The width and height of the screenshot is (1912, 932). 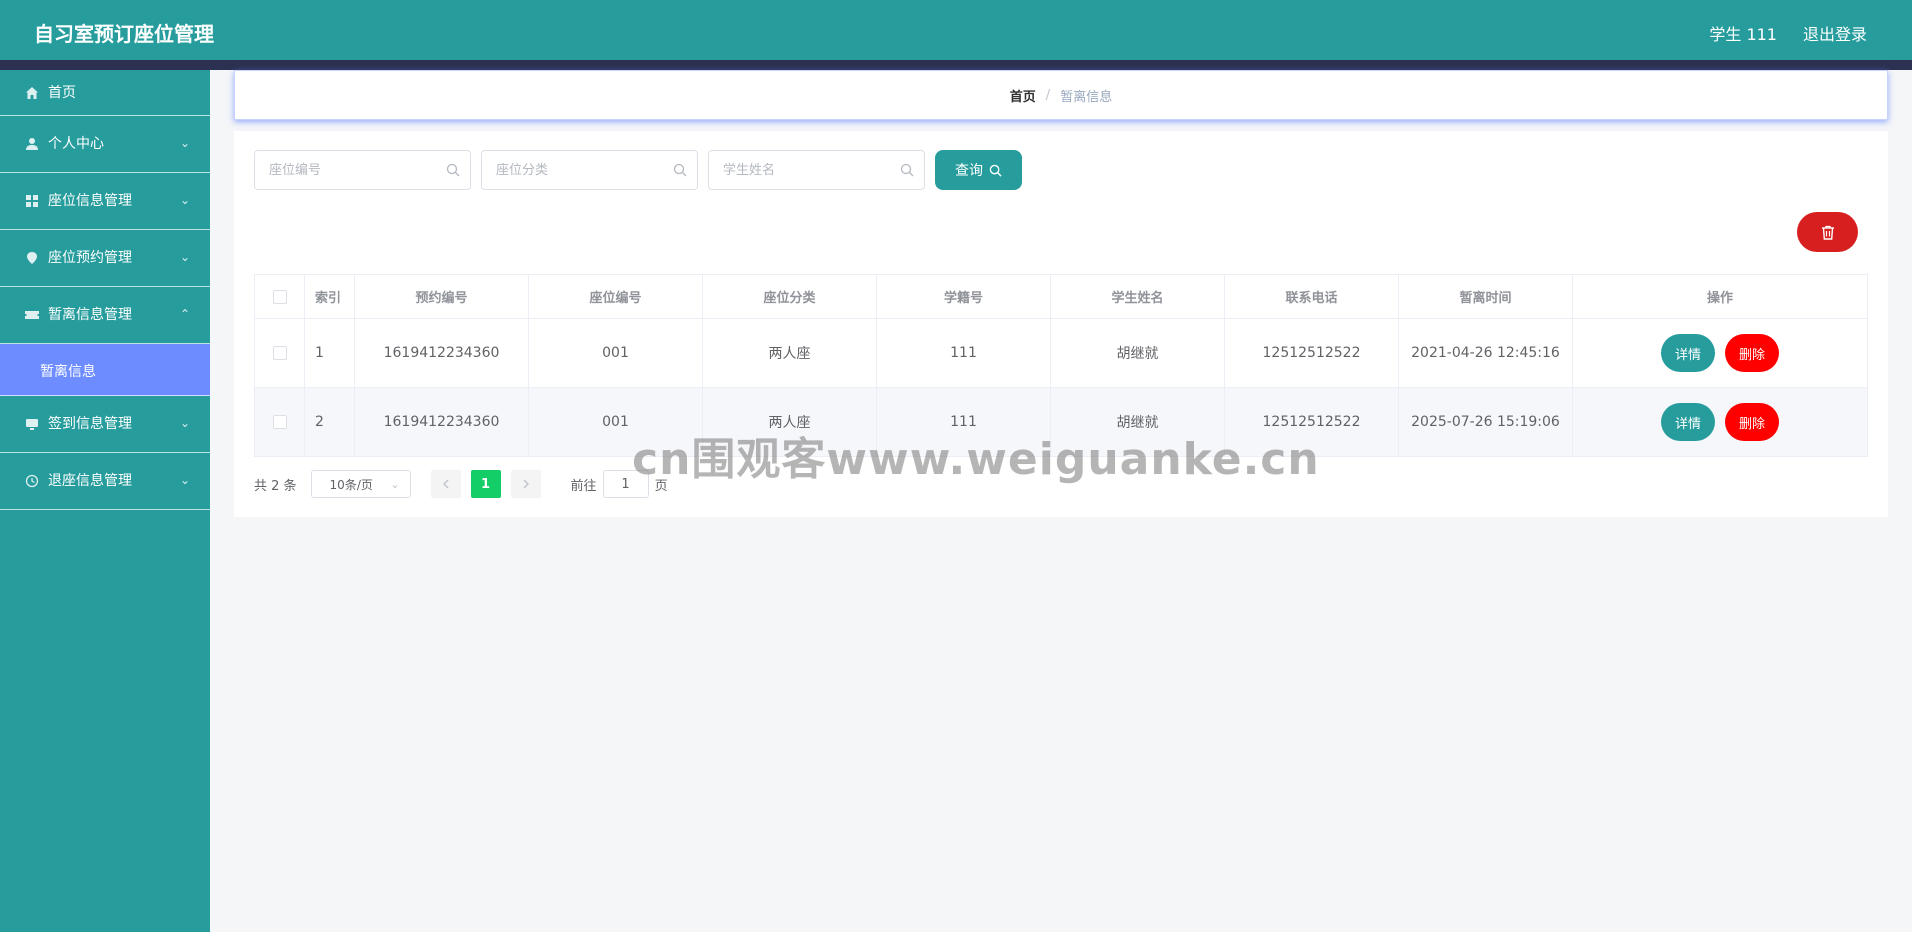 What do you see at coordinates (275, 486) in the screenshot?
I see `total-count: 共 2 条` at bounding box center [275, 486].